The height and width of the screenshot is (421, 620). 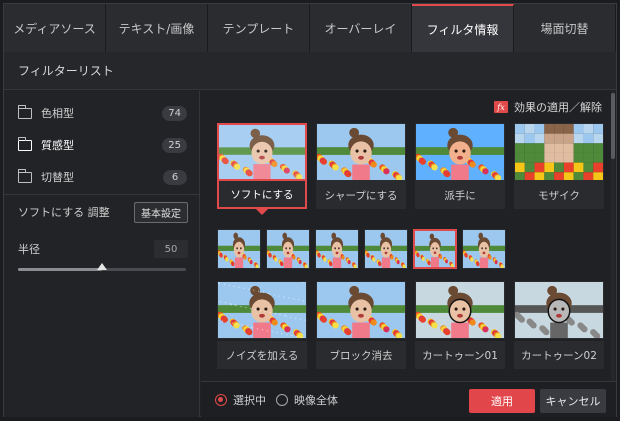 What do you see at coordinates (460, 152) in the screenshot?
I see `filter-thumb-vivid` at bounding box center [460, 152].